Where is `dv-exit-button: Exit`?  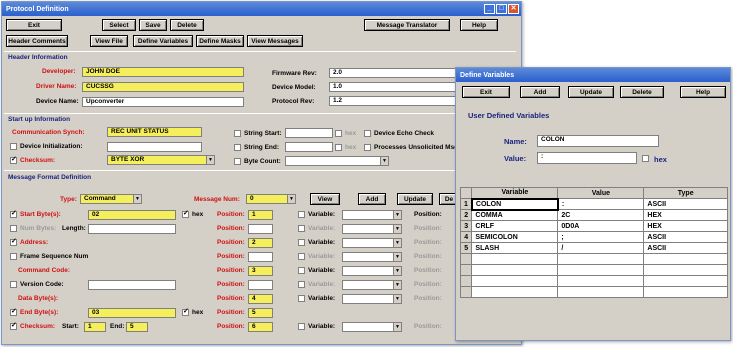
dv-exit-button: Exit is located at coordinates (486, 92).